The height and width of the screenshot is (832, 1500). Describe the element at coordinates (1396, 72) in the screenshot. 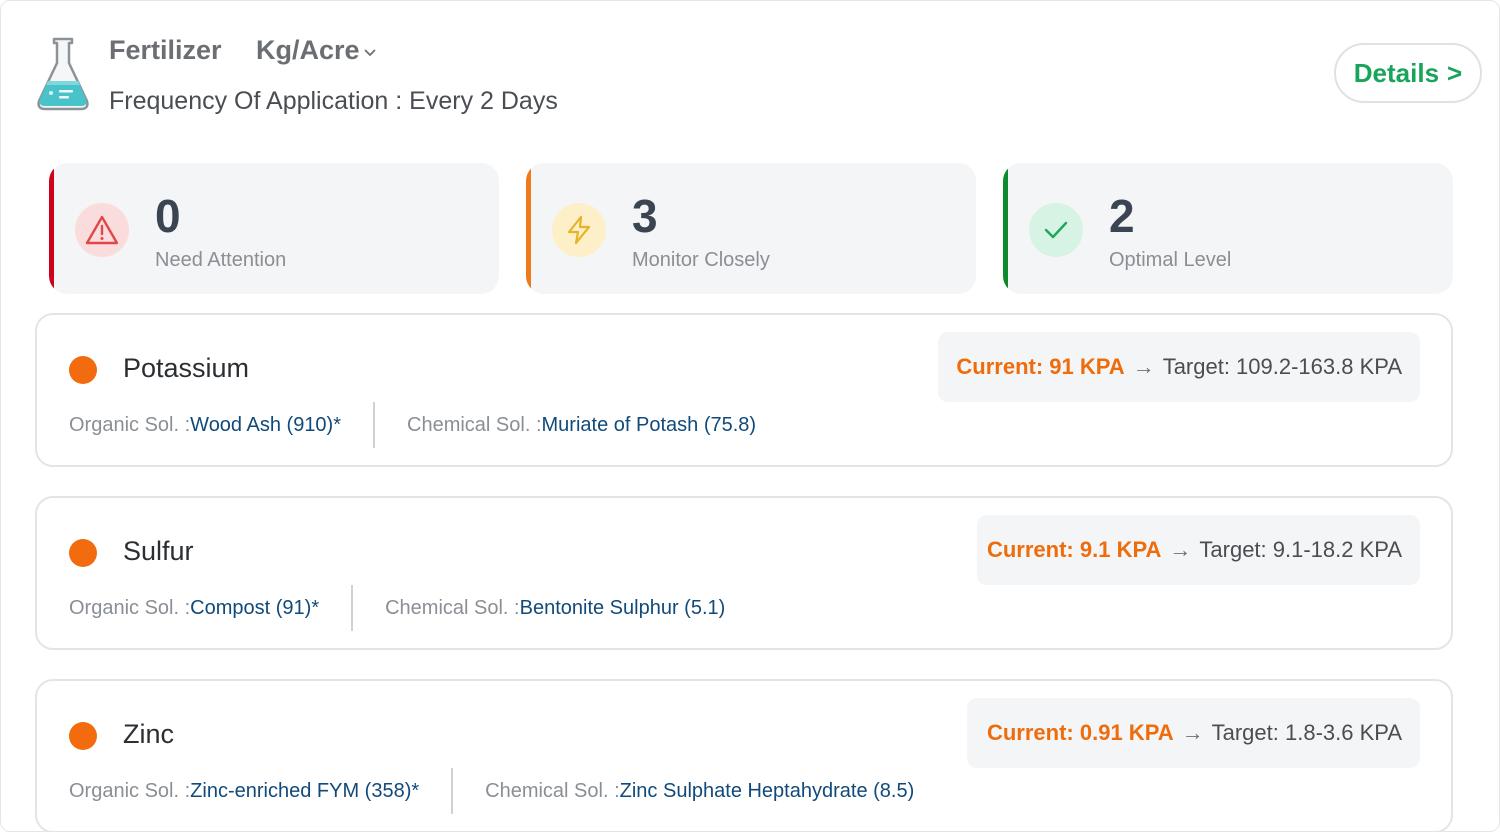

I see `details-button-label: Details` at that location.